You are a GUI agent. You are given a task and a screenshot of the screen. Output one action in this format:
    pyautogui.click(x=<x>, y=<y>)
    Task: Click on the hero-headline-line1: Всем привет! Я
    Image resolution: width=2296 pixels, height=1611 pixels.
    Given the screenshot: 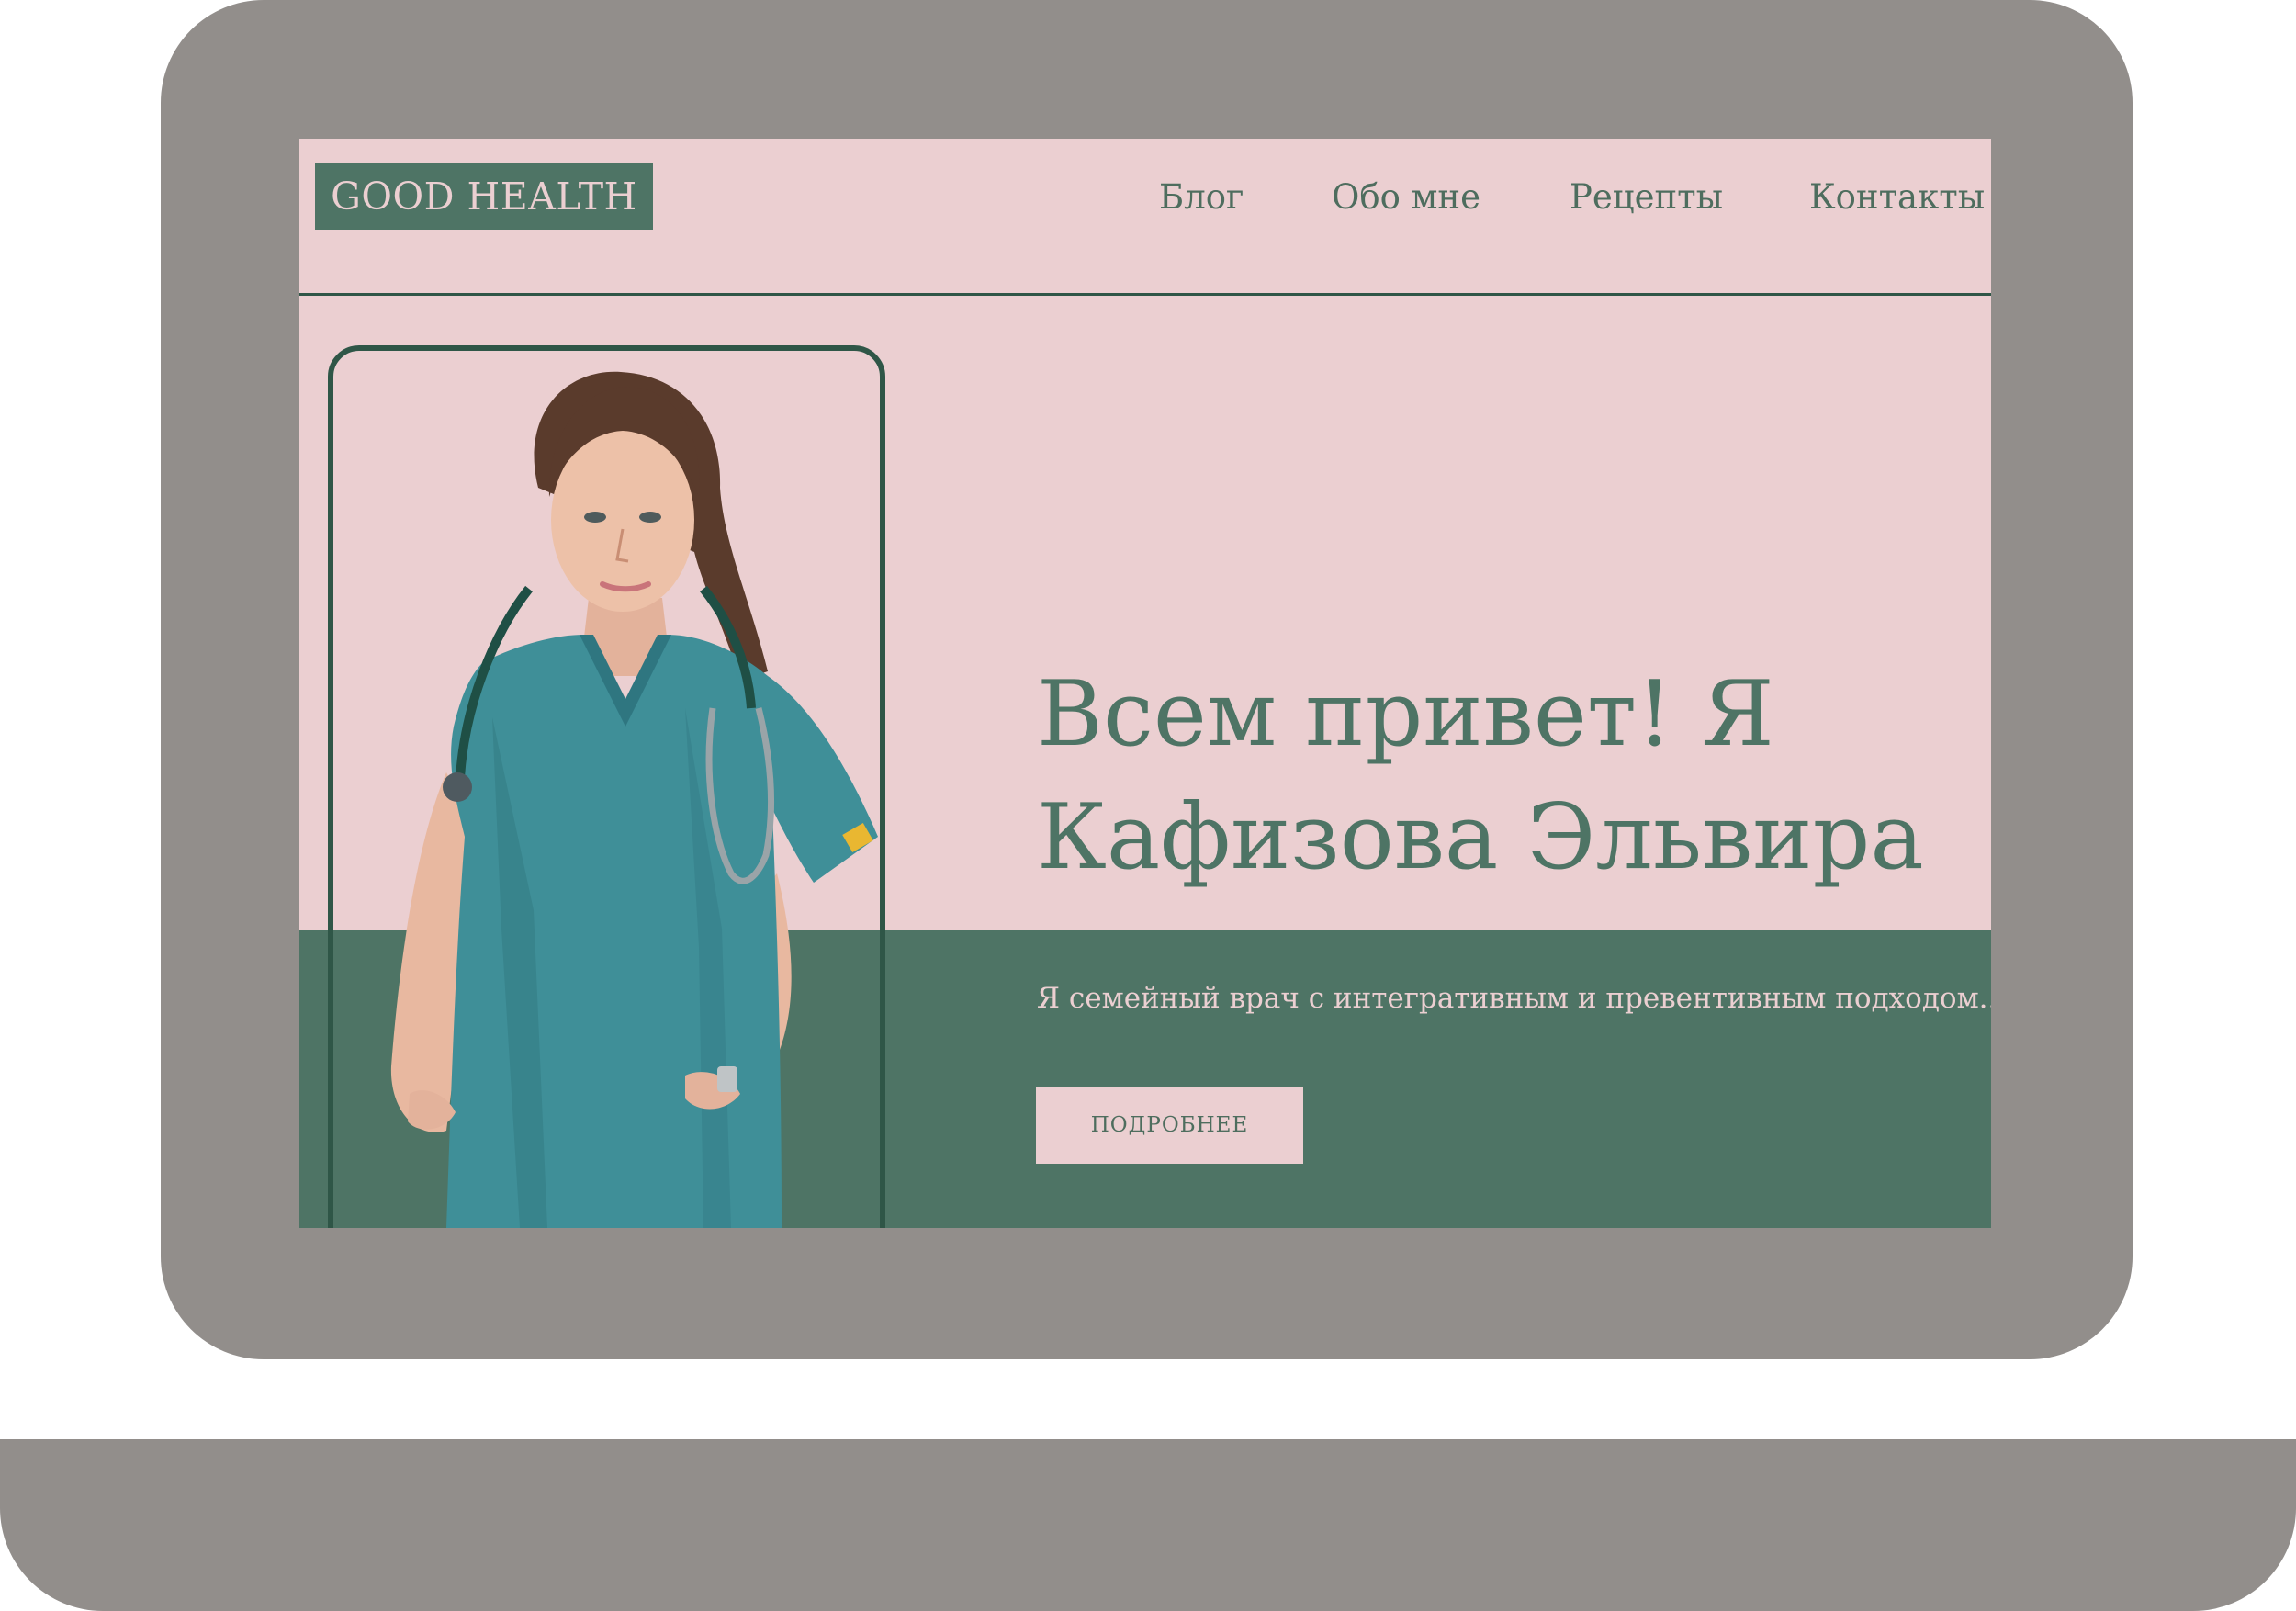 What is the action you would take?
    pyautogui.click(x=1406, y=715)
    